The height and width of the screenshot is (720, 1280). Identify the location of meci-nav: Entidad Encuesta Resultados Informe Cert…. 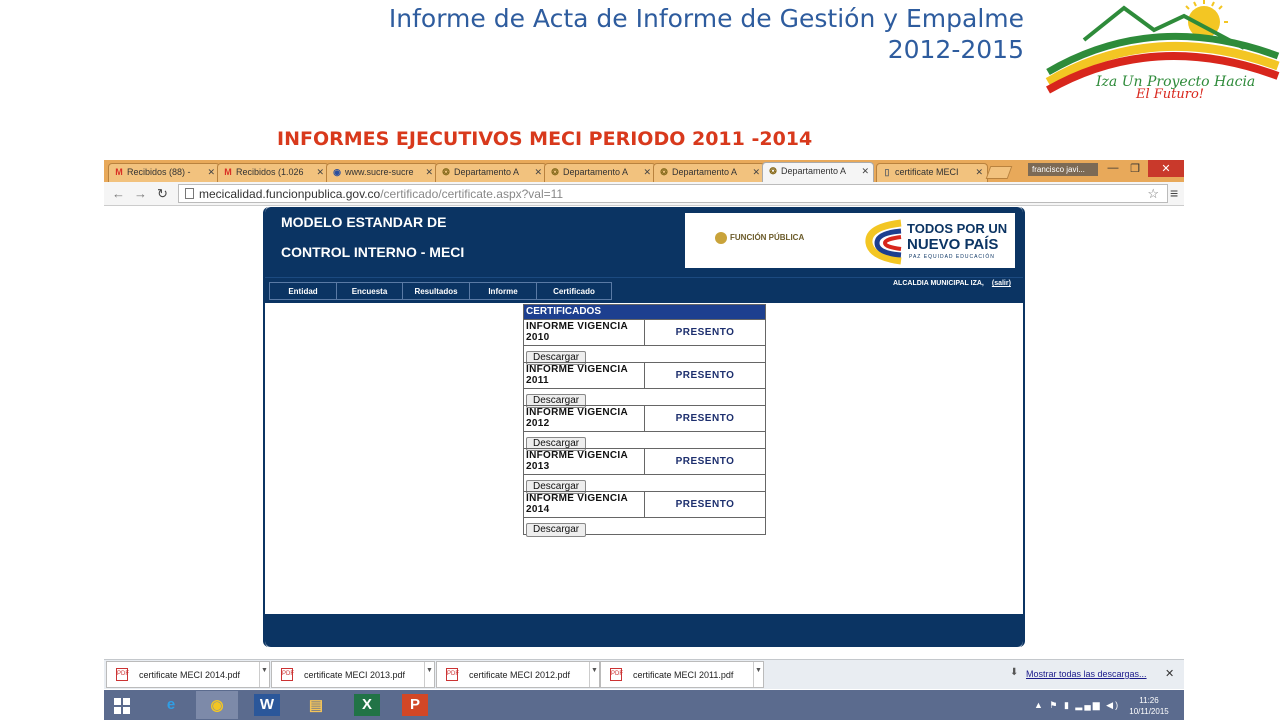
(644, 290).